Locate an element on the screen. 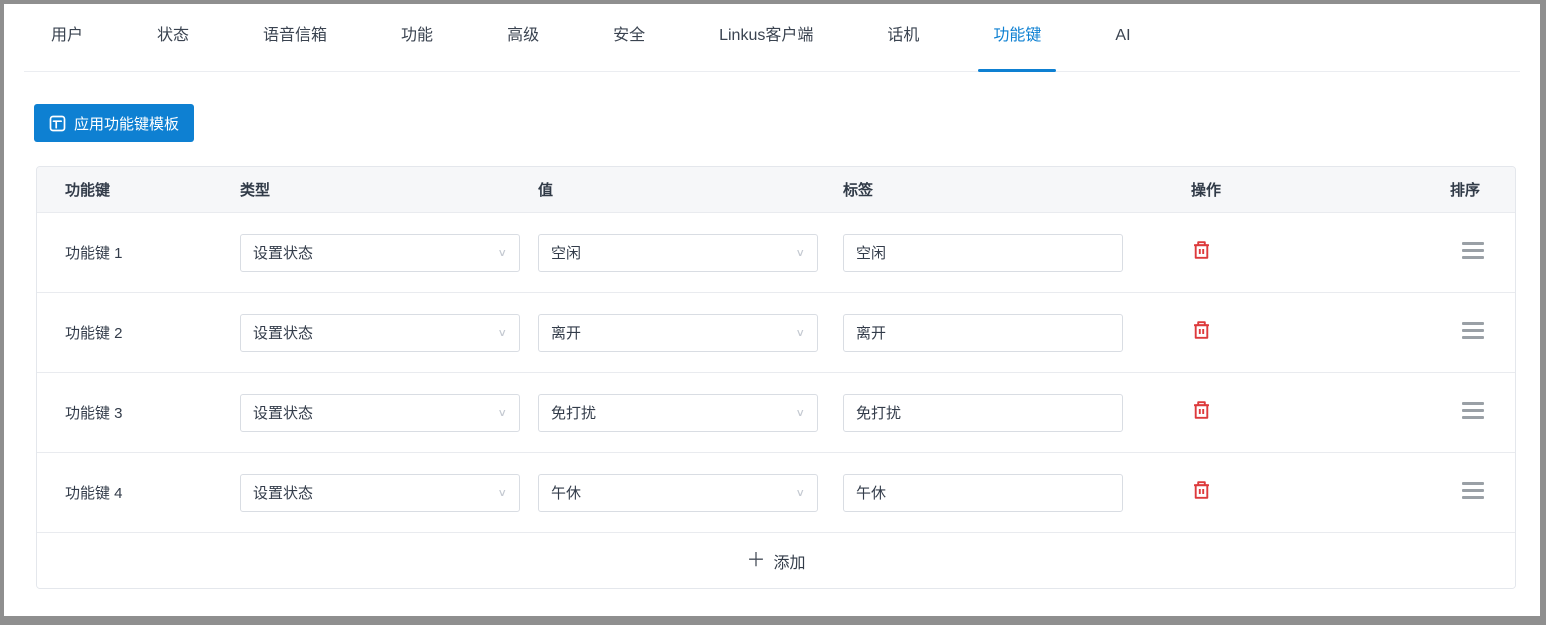 Image resolution: width=1546 pixels, height=625 pixels. header-function-key: 功能键 is located at coordinates (88, 190).